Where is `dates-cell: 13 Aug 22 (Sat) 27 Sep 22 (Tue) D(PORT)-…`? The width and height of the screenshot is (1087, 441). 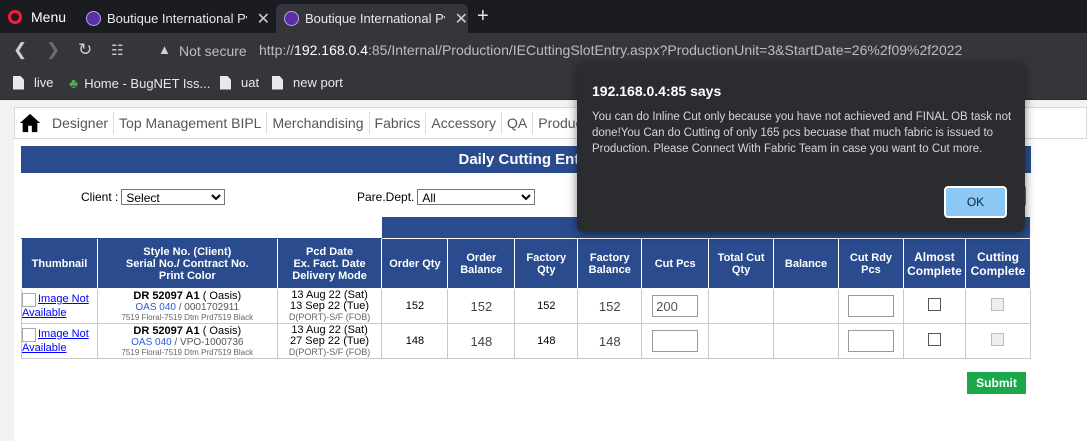 dates-cell: 13 Aug 22 (Sat) 27 Sep 22 (Tue) D(PORT)-… is located at coordinates (329, 341).